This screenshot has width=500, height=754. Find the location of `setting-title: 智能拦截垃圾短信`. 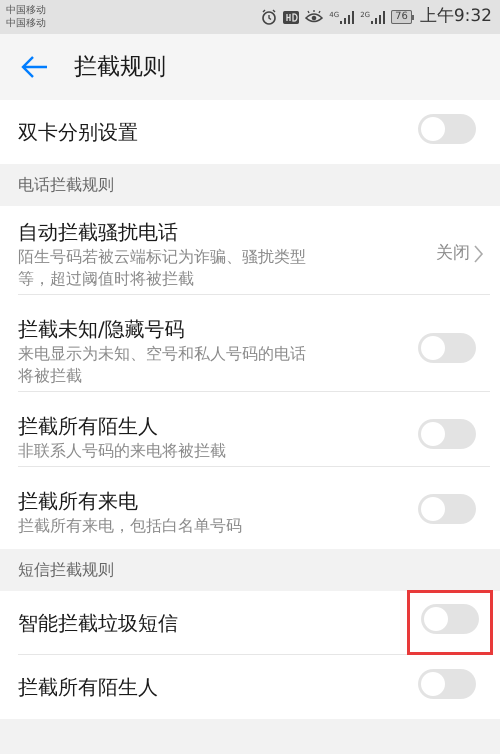

setting-title: 智能拦截垃圾短信 is located at coordinates (98, 623).